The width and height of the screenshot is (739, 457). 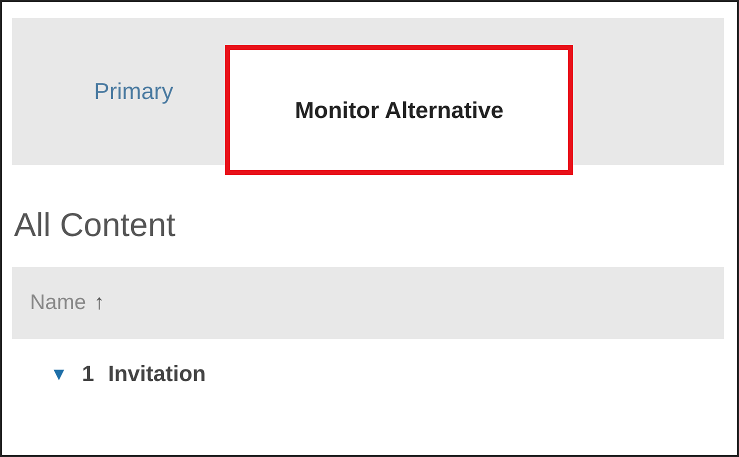 I want to click on section-title: All Content, so click(x=95, y=225).